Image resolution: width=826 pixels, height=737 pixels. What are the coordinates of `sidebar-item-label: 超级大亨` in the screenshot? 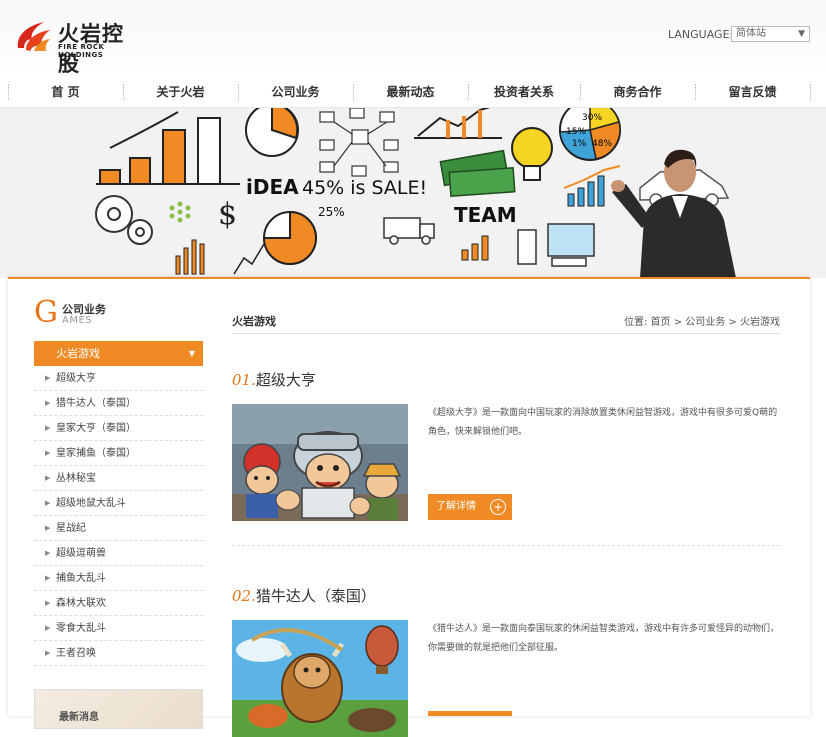 It's located at (76, 378).